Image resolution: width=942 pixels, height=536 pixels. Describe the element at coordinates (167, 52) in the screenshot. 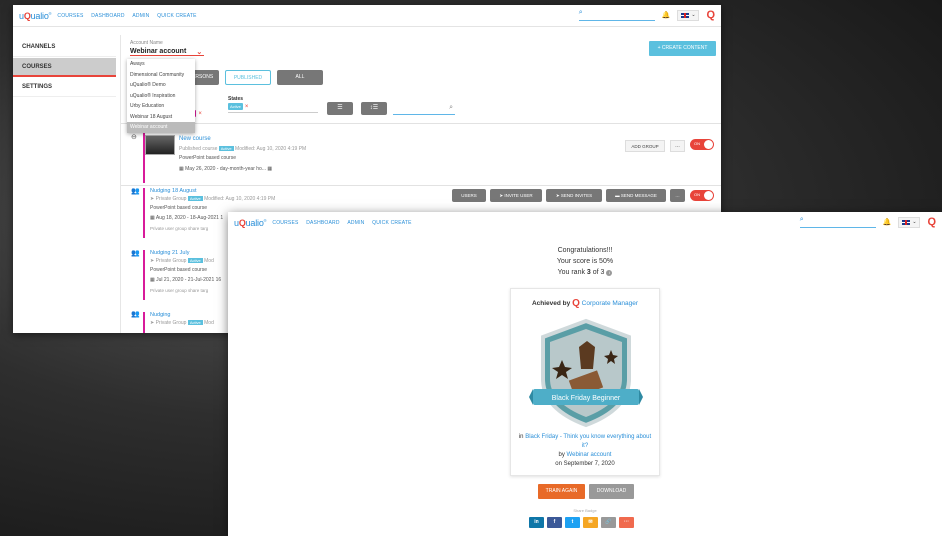

I see `account-value: Webinar account ⌄` at that location.